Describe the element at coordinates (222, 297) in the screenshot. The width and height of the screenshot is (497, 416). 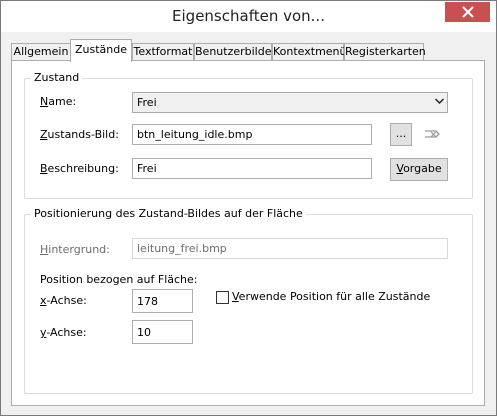
I see `use-position-for-all-checkbox` at that location.